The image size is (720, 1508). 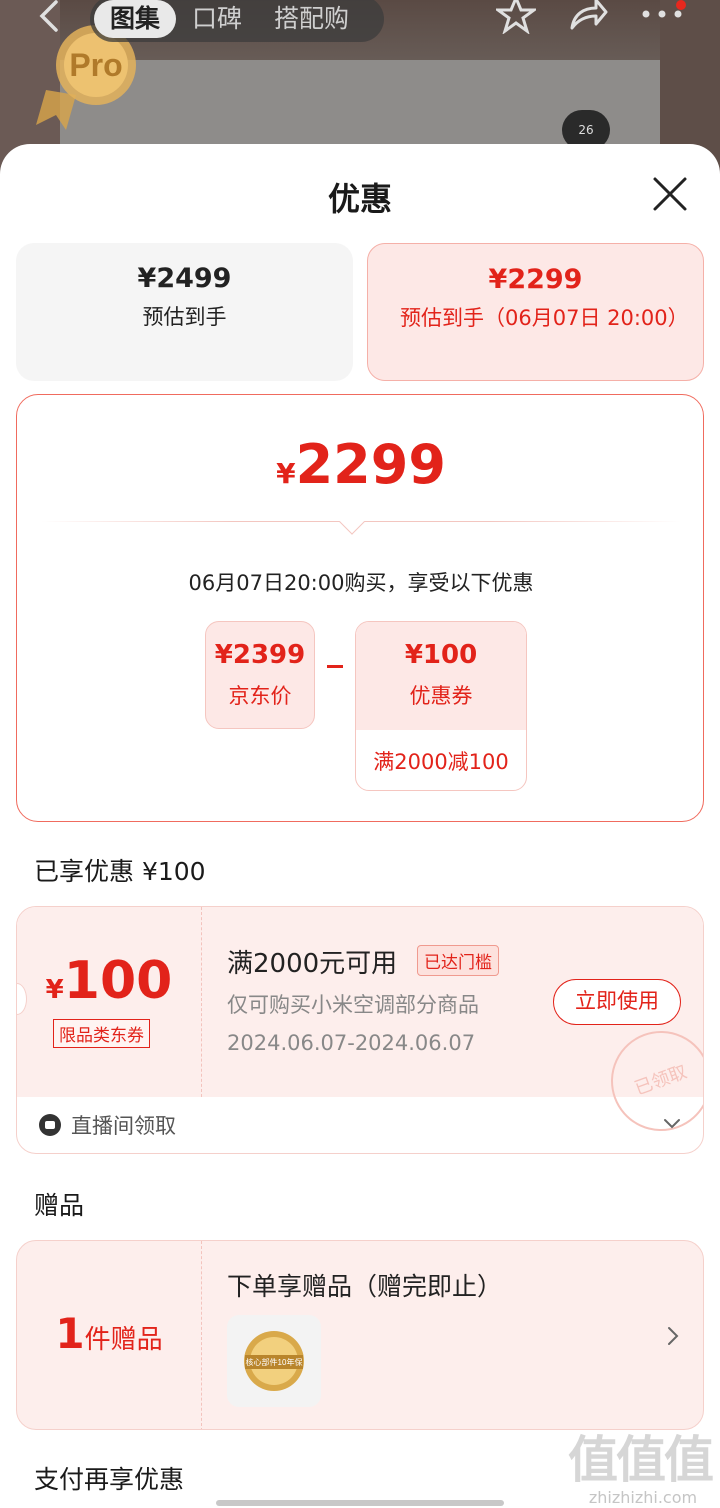 What do you see at coordinates (50, 1125) in the screenshot?
I see `live-room-icon` at bounding box center [50, 1125].